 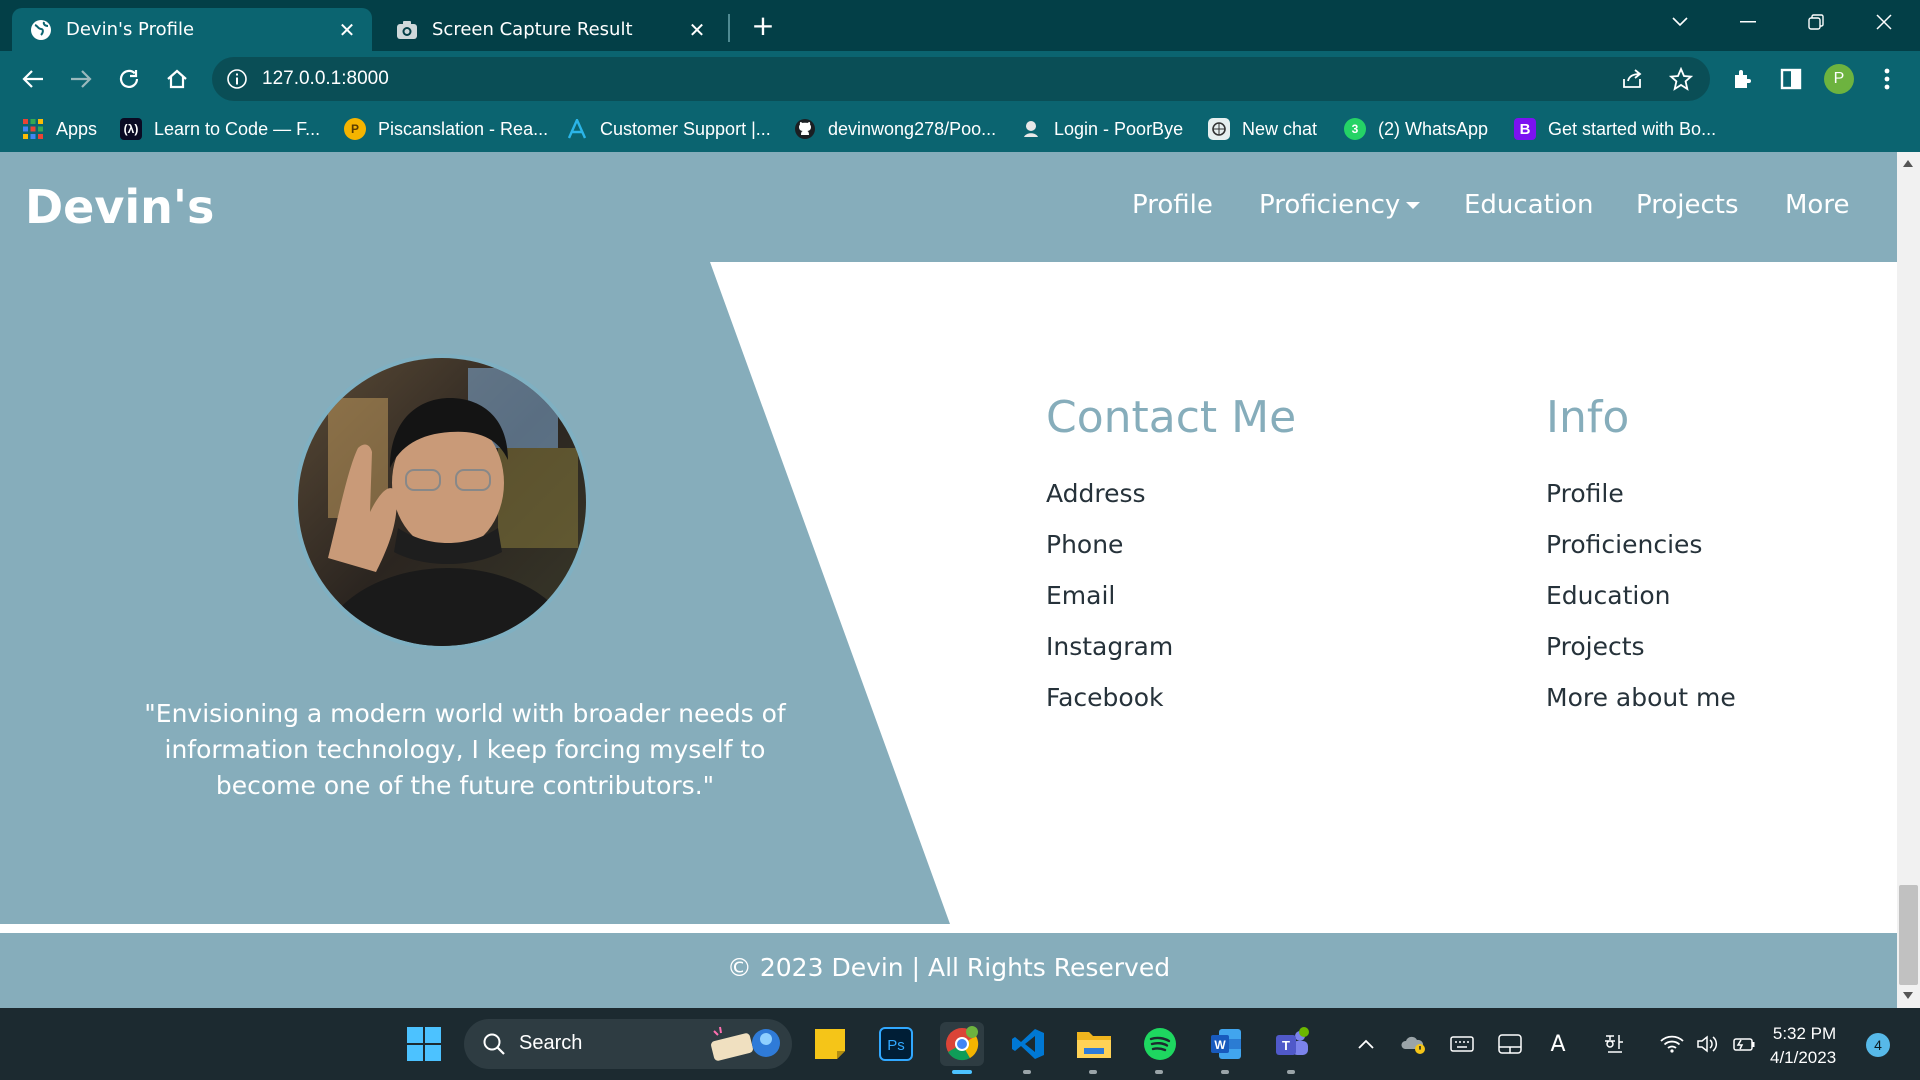 I want to click on sticky-notes-app-icon, so click(x=830, y=1044).